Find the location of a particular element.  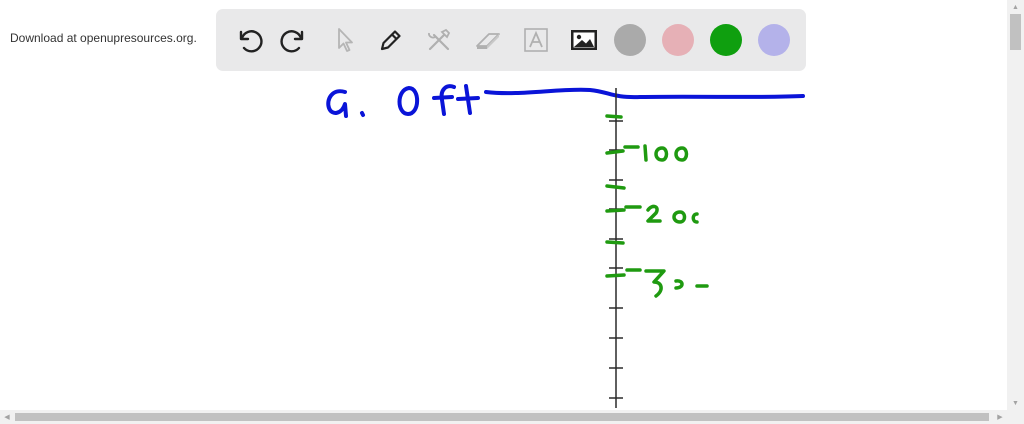

vertical-scrollbar: ▲ ▼ is located at coordinates (1015, 212).